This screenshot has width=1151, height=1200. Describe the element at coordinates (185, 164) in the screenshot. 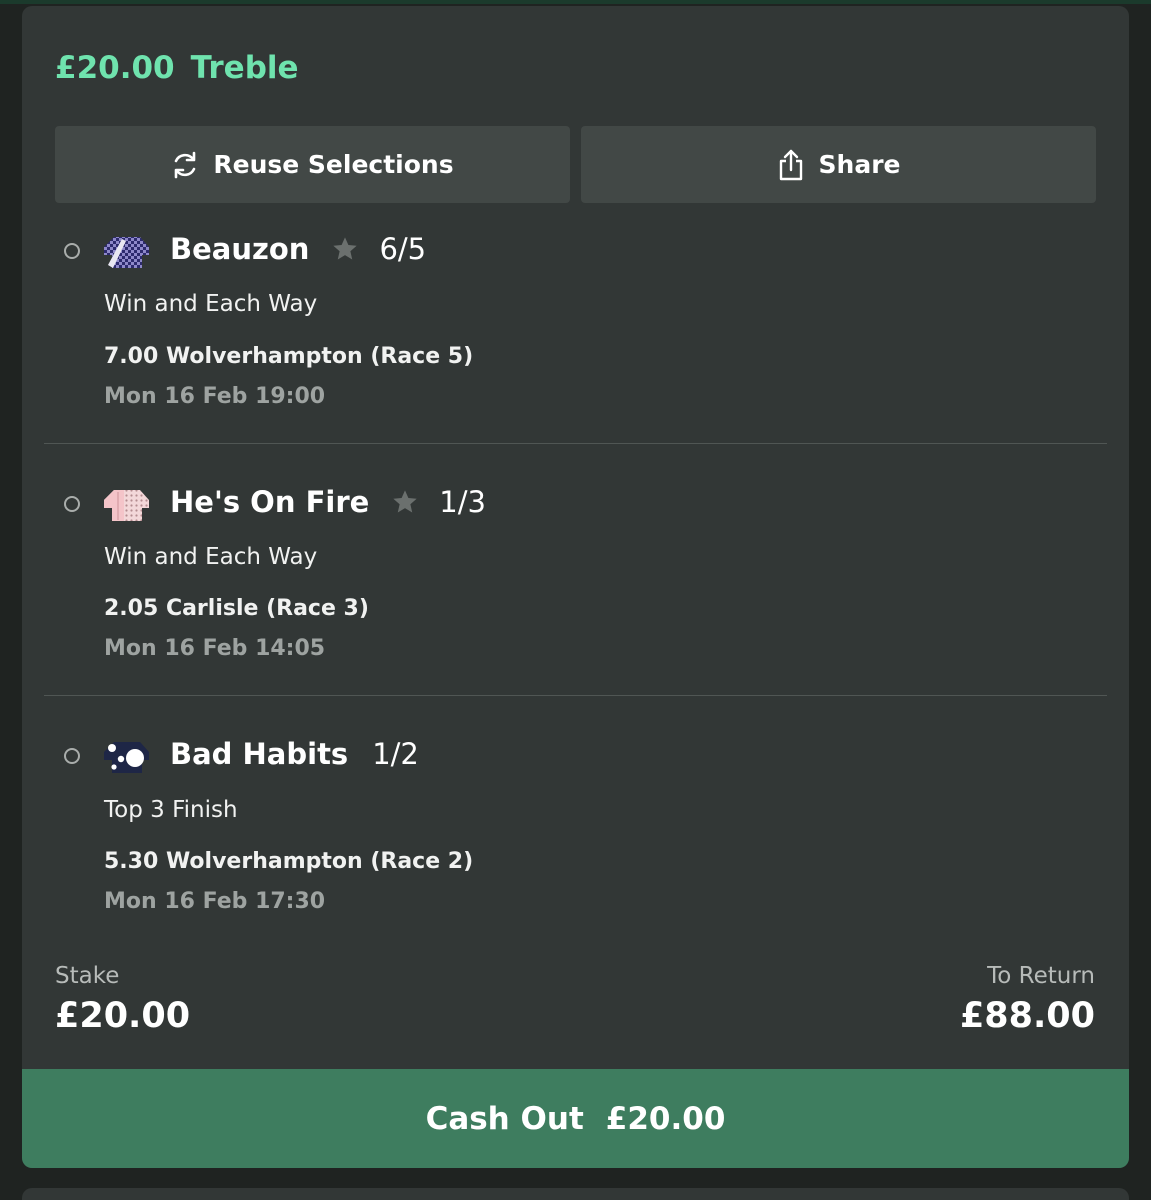

I see `refresh-icon` at that location.